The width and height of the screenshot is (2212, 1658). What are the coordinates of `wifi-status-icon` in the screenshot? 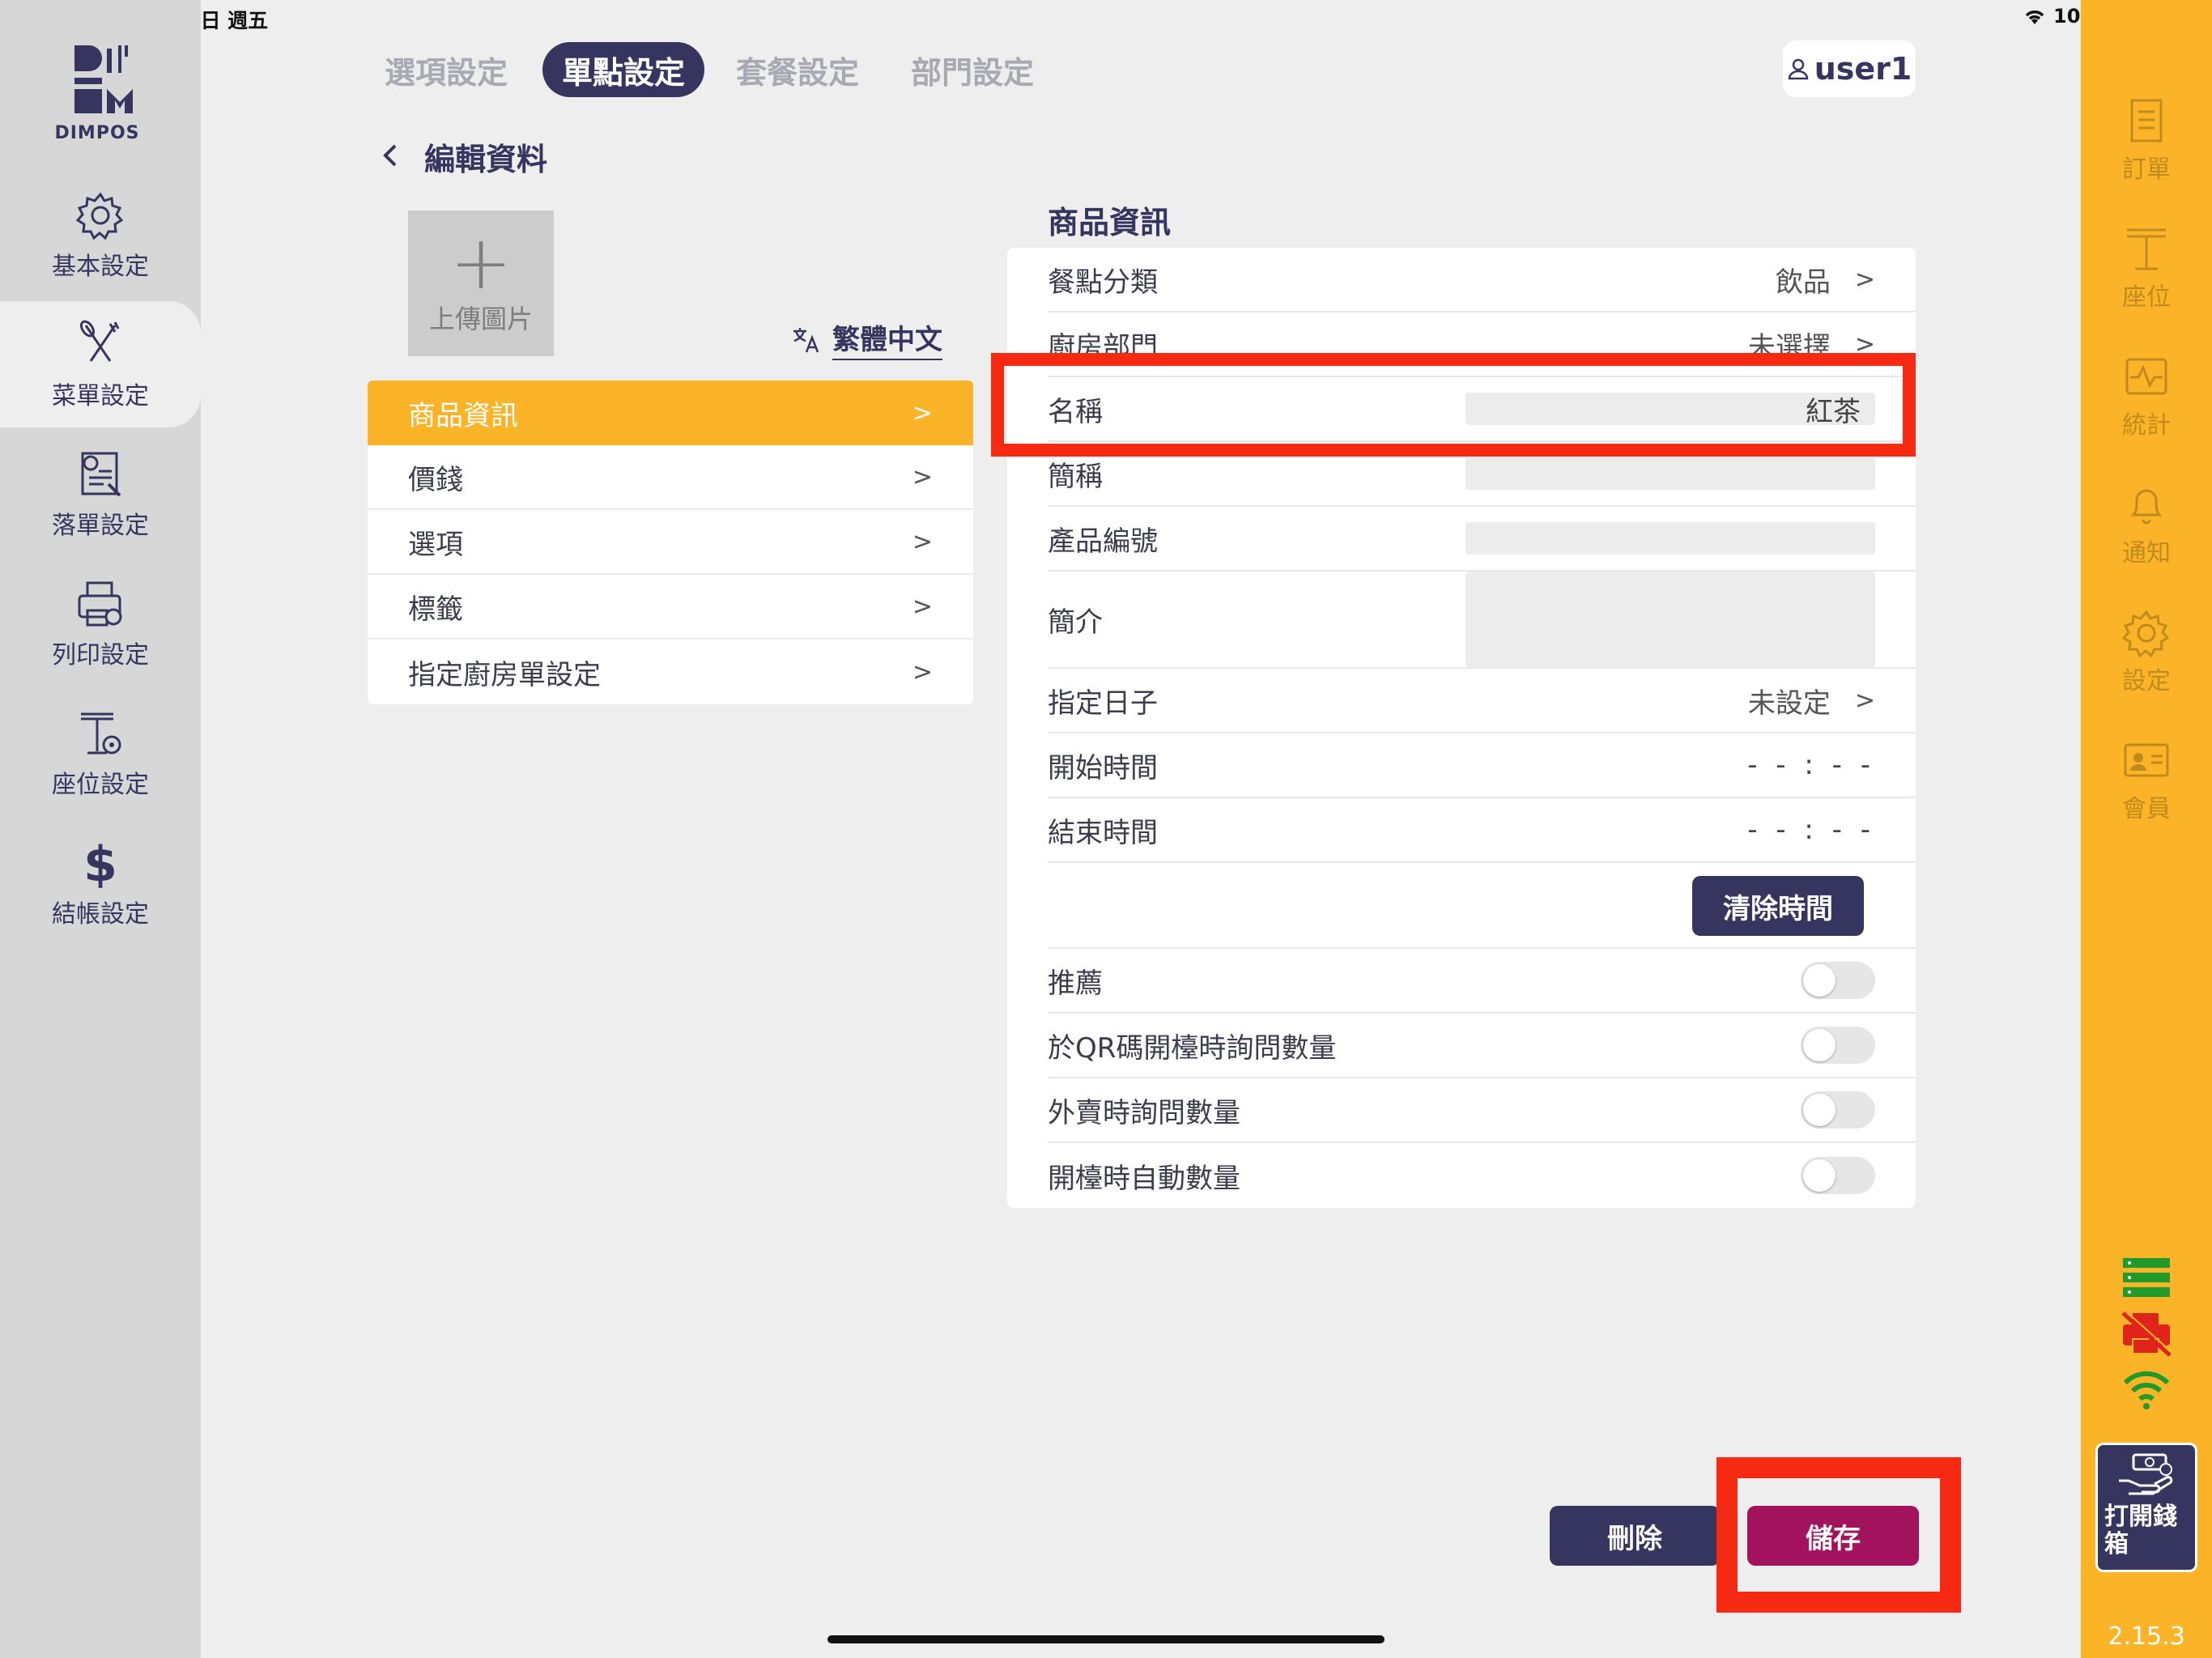 It's located at (2034, 17).